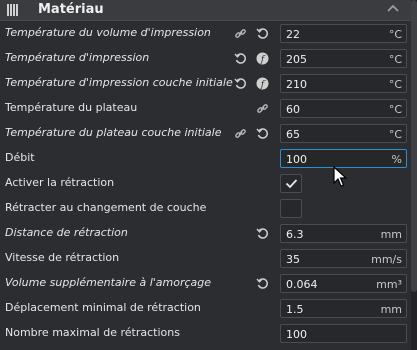 This screenshot has height=350, width=417. Describe the element at coordinates (92, 332) in the screenshot. I see `setting-label: Nombre maximal de rétractions` at that location.